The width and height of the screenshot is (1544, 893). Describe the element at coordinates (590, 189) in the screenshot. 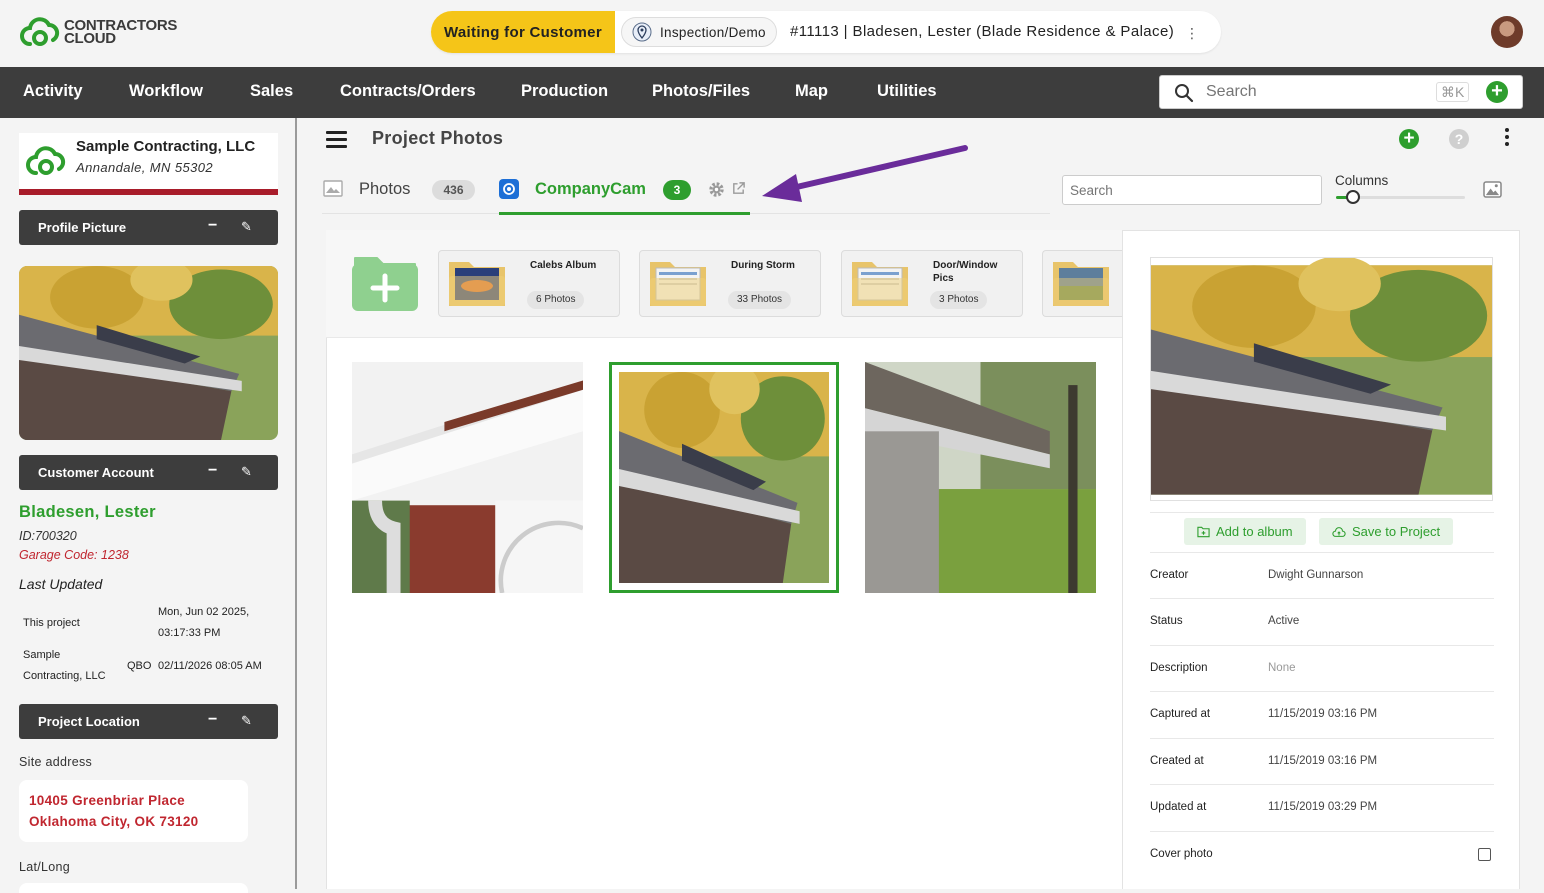

I see `tab-companycam: CompanyCam` at that location.